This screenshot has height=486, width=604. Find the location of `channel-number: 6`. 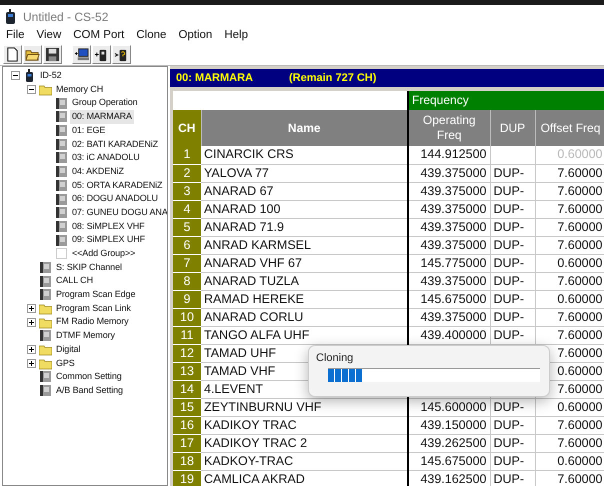

channel-number: 6 is located at coordinates (187, 245).